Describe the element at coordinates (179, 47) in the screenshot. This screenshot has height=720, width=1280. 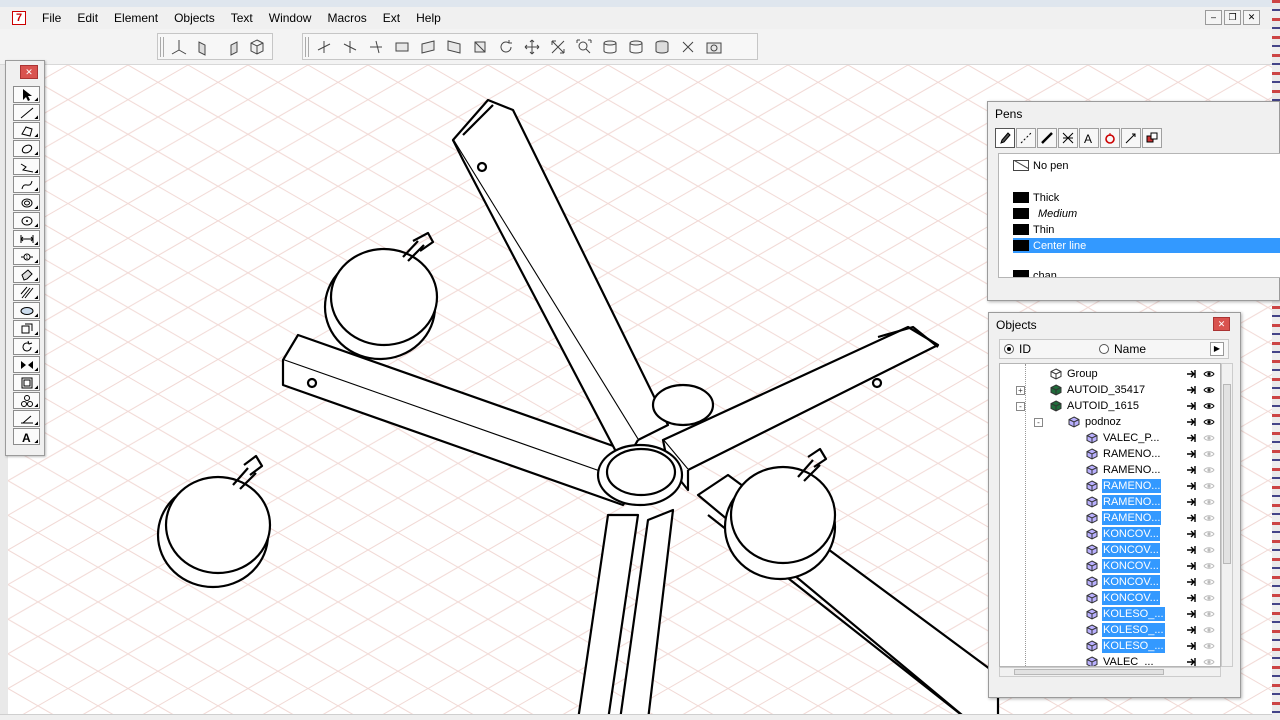
I see `iso-axes-icon` at that location.